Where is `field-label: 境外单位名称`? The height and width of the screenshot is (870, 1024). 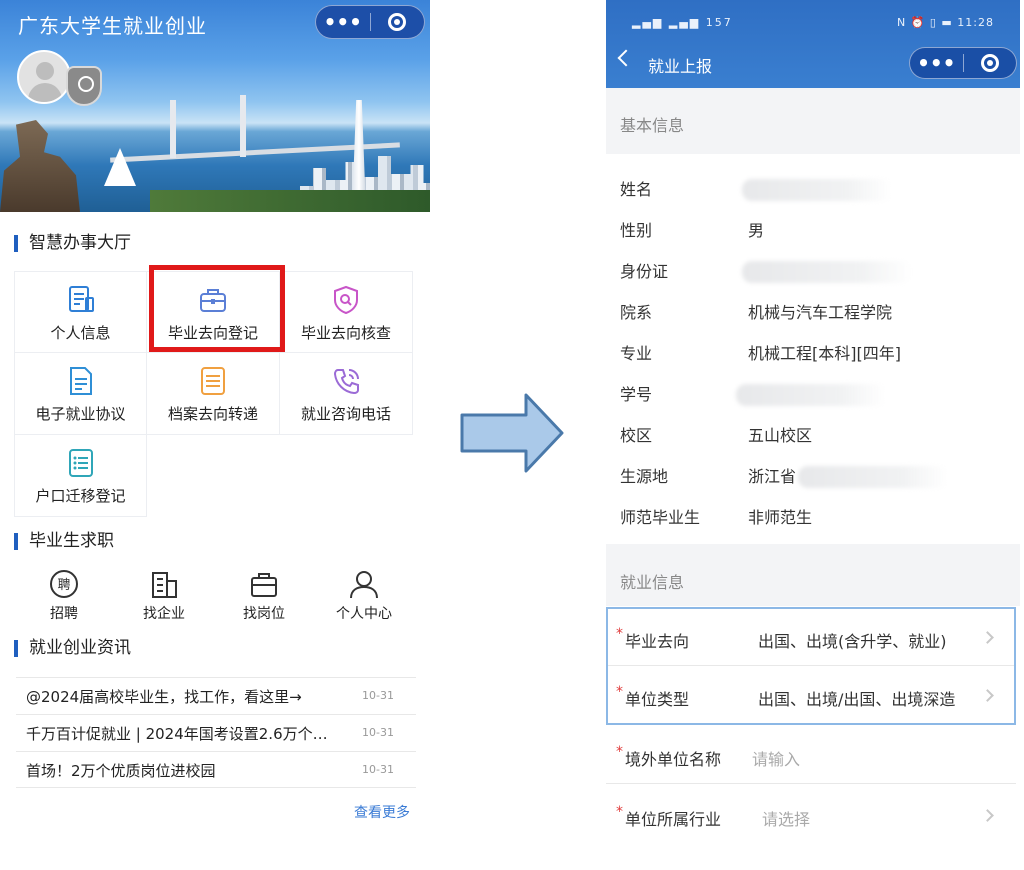 field-label: 境外单位名称 is located at coordinates (673, 759).